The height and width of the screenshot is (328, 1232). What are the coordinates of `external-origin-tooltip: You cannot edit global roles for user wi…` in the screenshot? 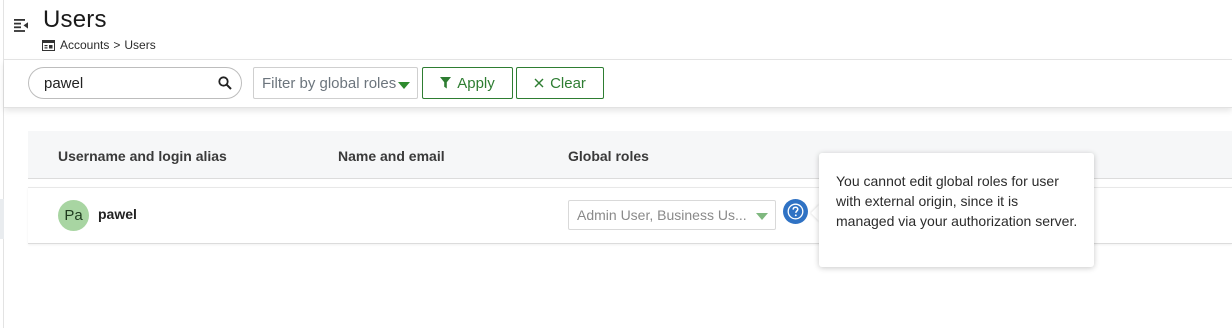 It's located at (956, 210).